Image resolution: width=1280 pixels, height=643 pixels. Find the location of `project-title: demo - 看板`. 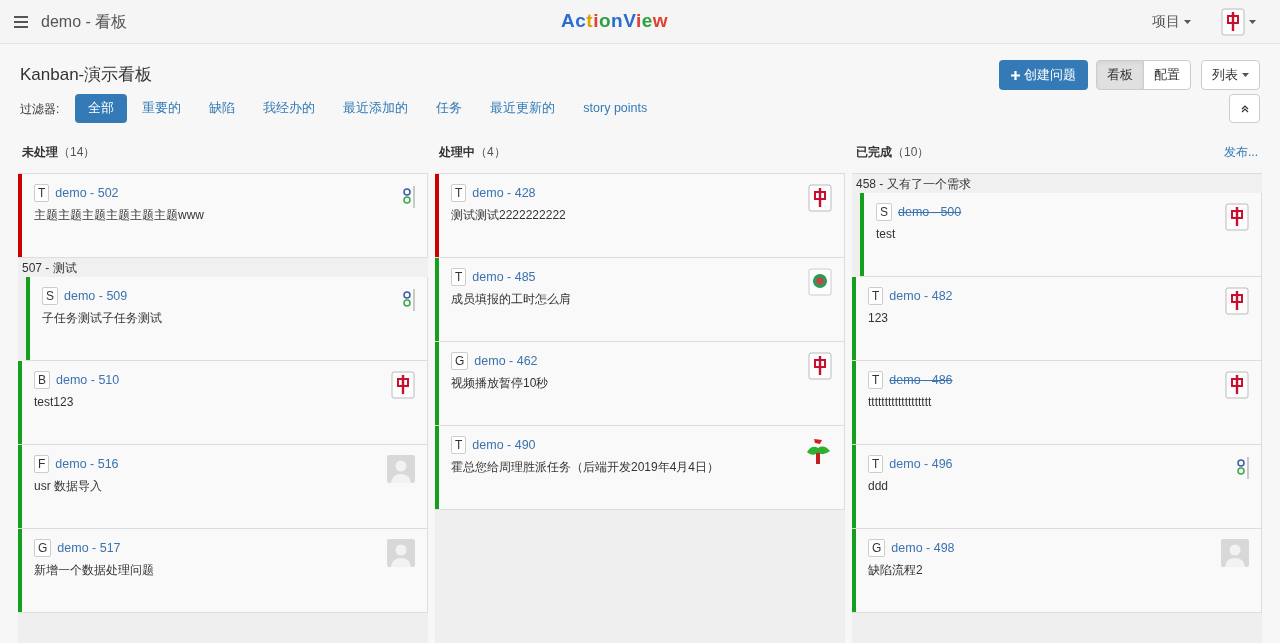

project-title: demo - 看板 is located at coordinates (85, 21).